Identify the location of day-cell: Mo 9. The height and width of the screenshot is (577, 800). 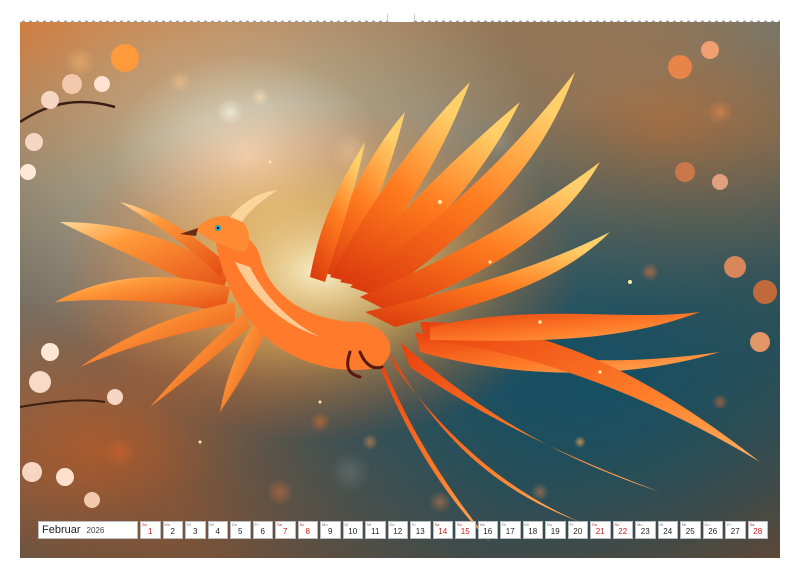
(330, 530).